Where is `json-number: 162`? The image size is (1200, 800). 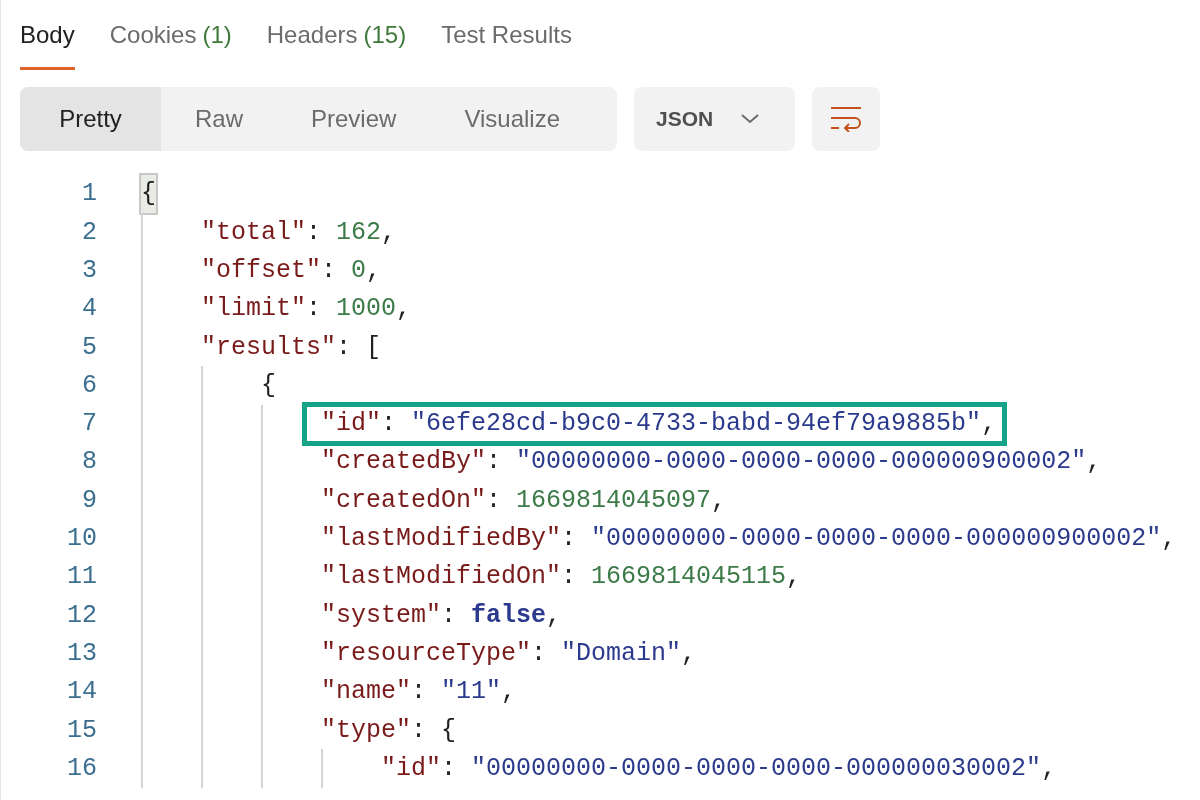 json-number: 162 is located at coordinates (359, 232).